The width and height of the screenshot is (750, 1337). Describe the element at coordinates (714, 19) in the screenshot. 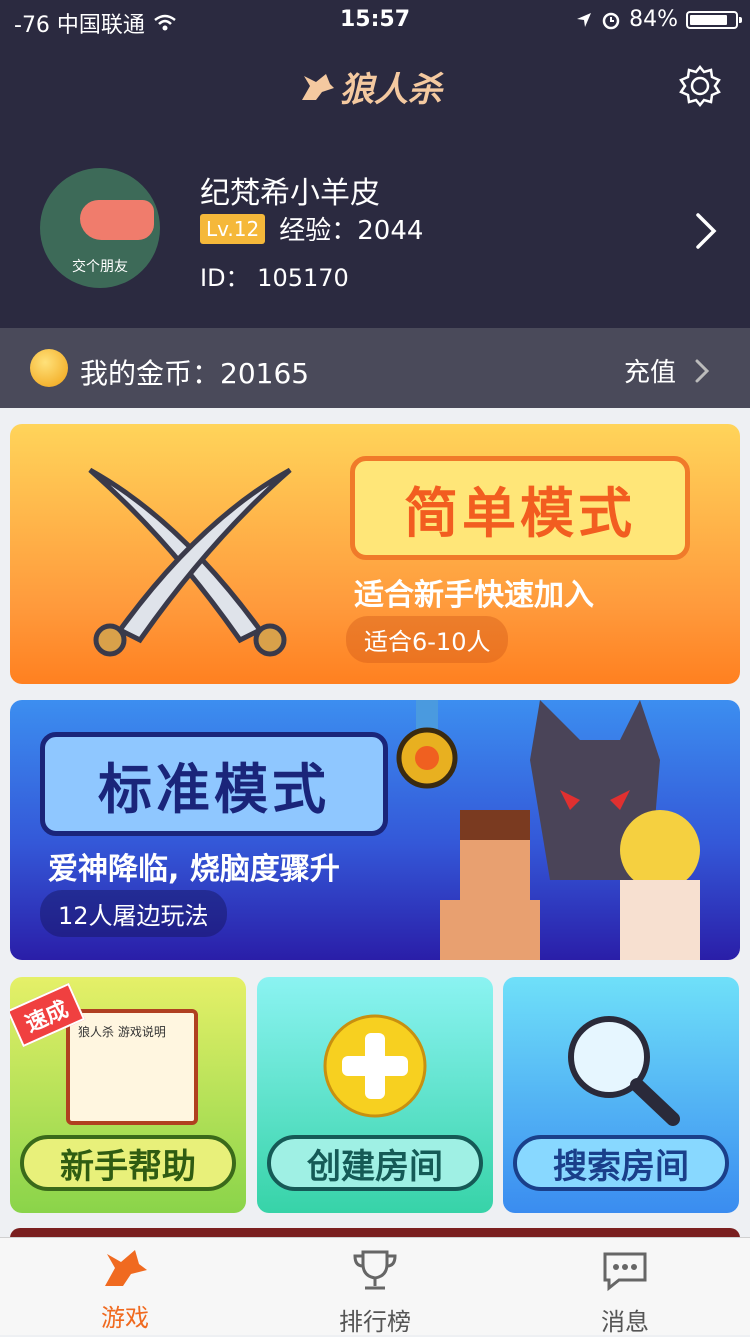

I see `battery-icon` at that location.